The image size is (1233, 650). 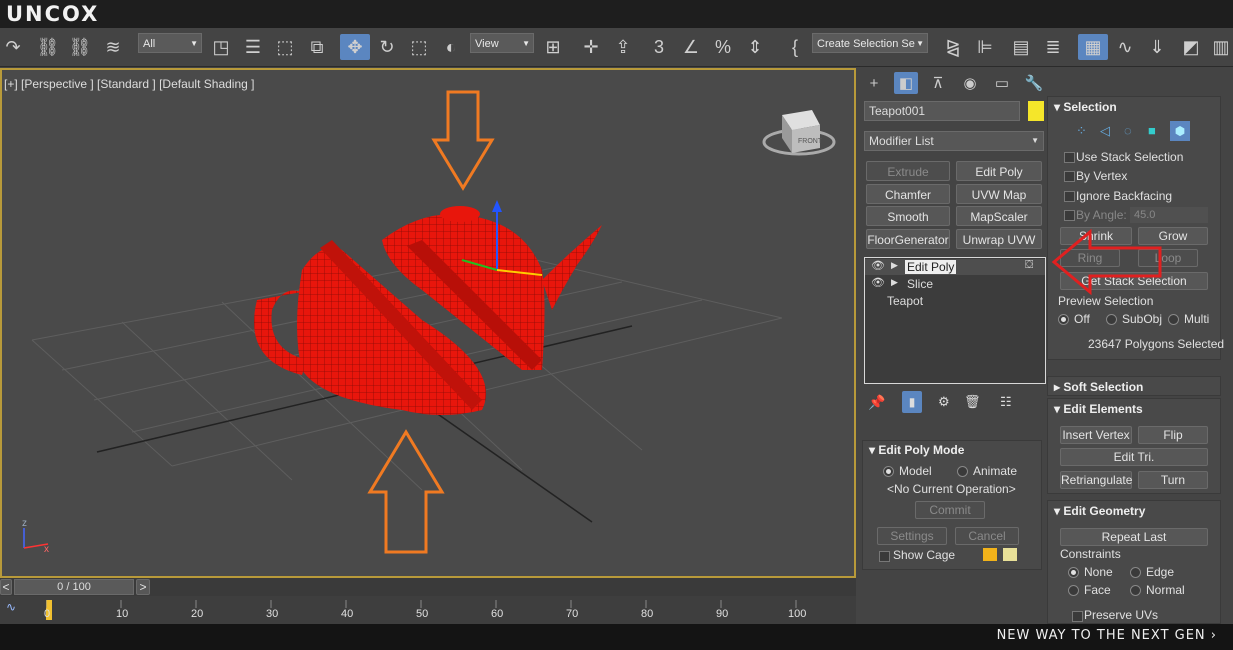 What do you see at coordinates (419, 47) in the screenshot?
I see `select-scale-icon: ⬚` at bounding box center [419, 47].